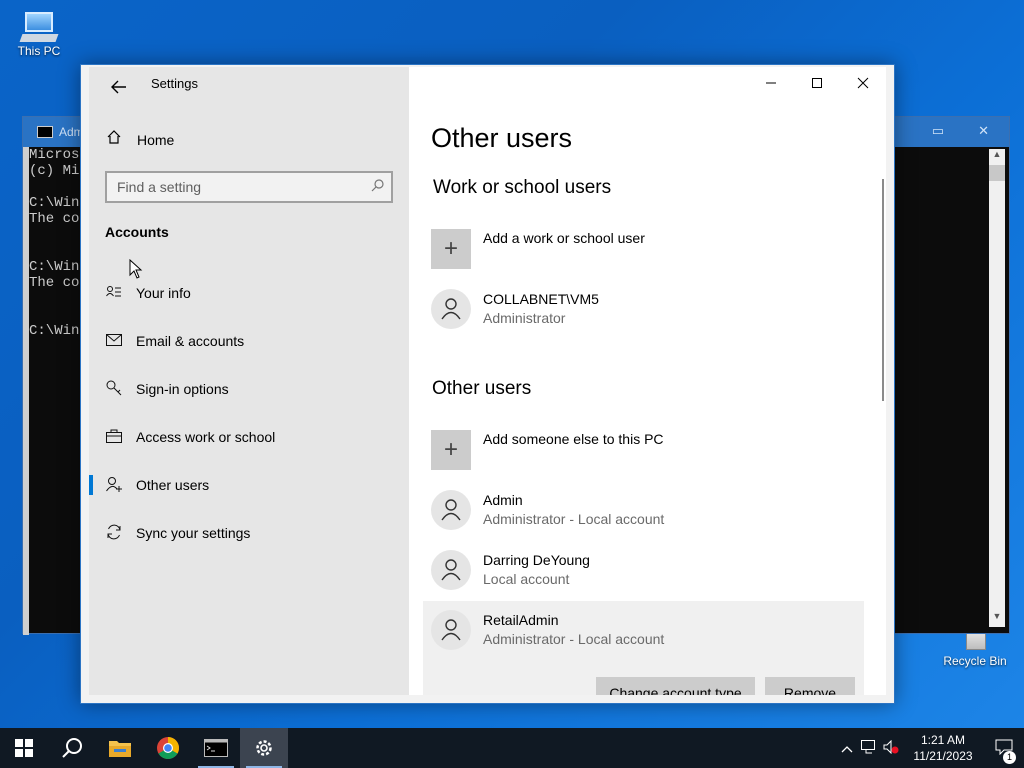 The image size is (1024, 768). Describe the element at coordinates (114, 533) in the screenshot. I see `sync-icon` at that location.